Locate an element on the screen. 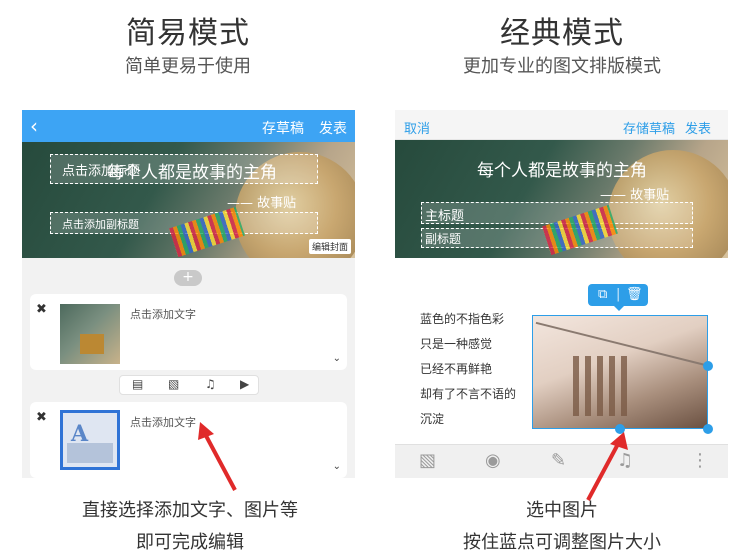 The image size is (750, 560). main-title-label: 主标题 is located at coordinates (445, 216).